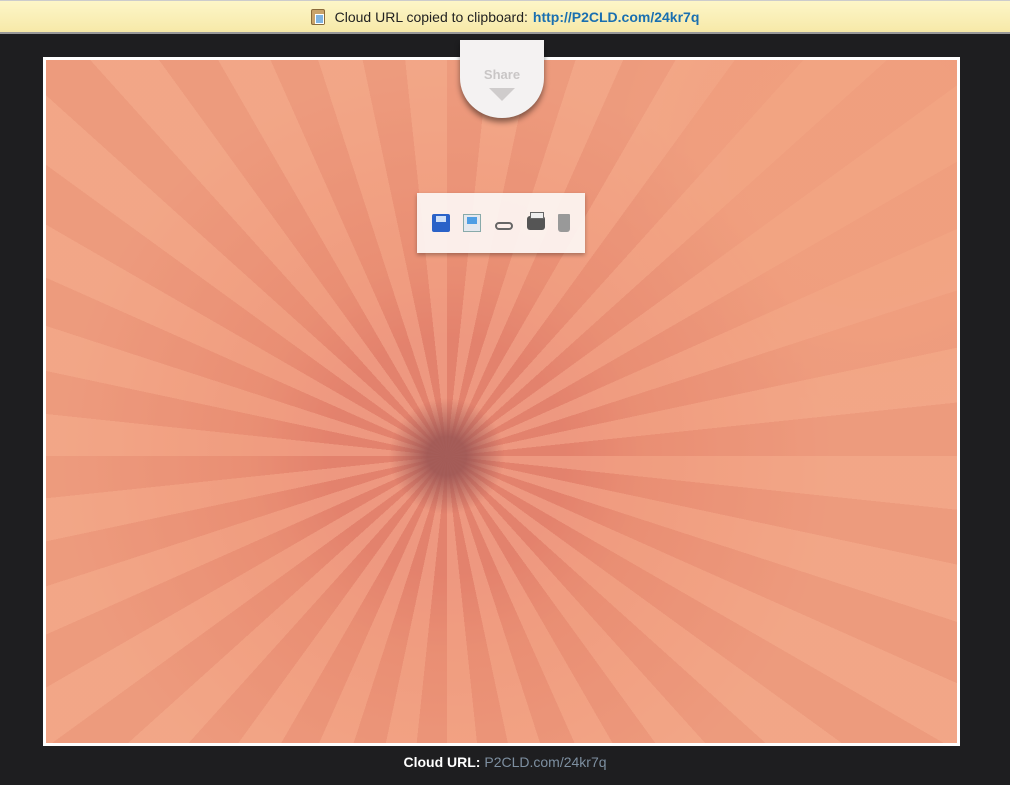 Image resolution: width=1010 pixels, height=785 pixels. What do you see at coordinates (545, 762) in the screenshot?
I see `cloud-url-value: P2CLD.com/24kr7q` at bounding box center [545, 762].